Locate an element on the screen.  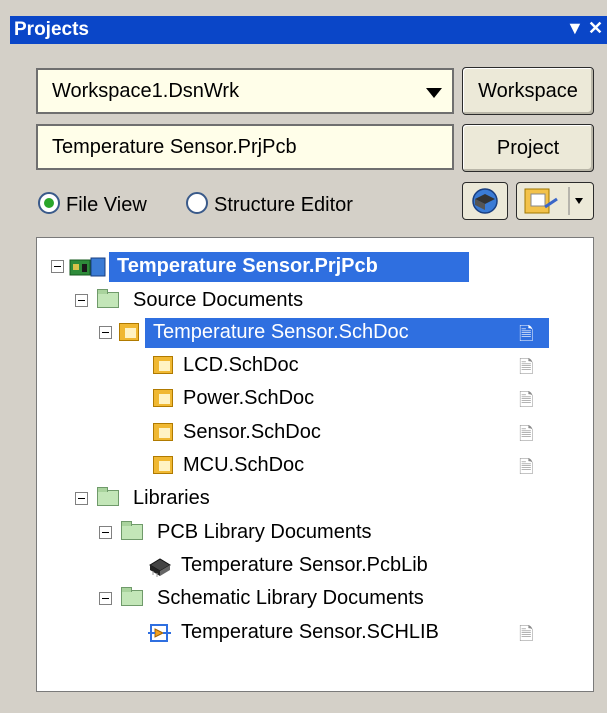
tree-node-schematic-library-documents: Schematic Library Documents is located at coordinates (297, 599).